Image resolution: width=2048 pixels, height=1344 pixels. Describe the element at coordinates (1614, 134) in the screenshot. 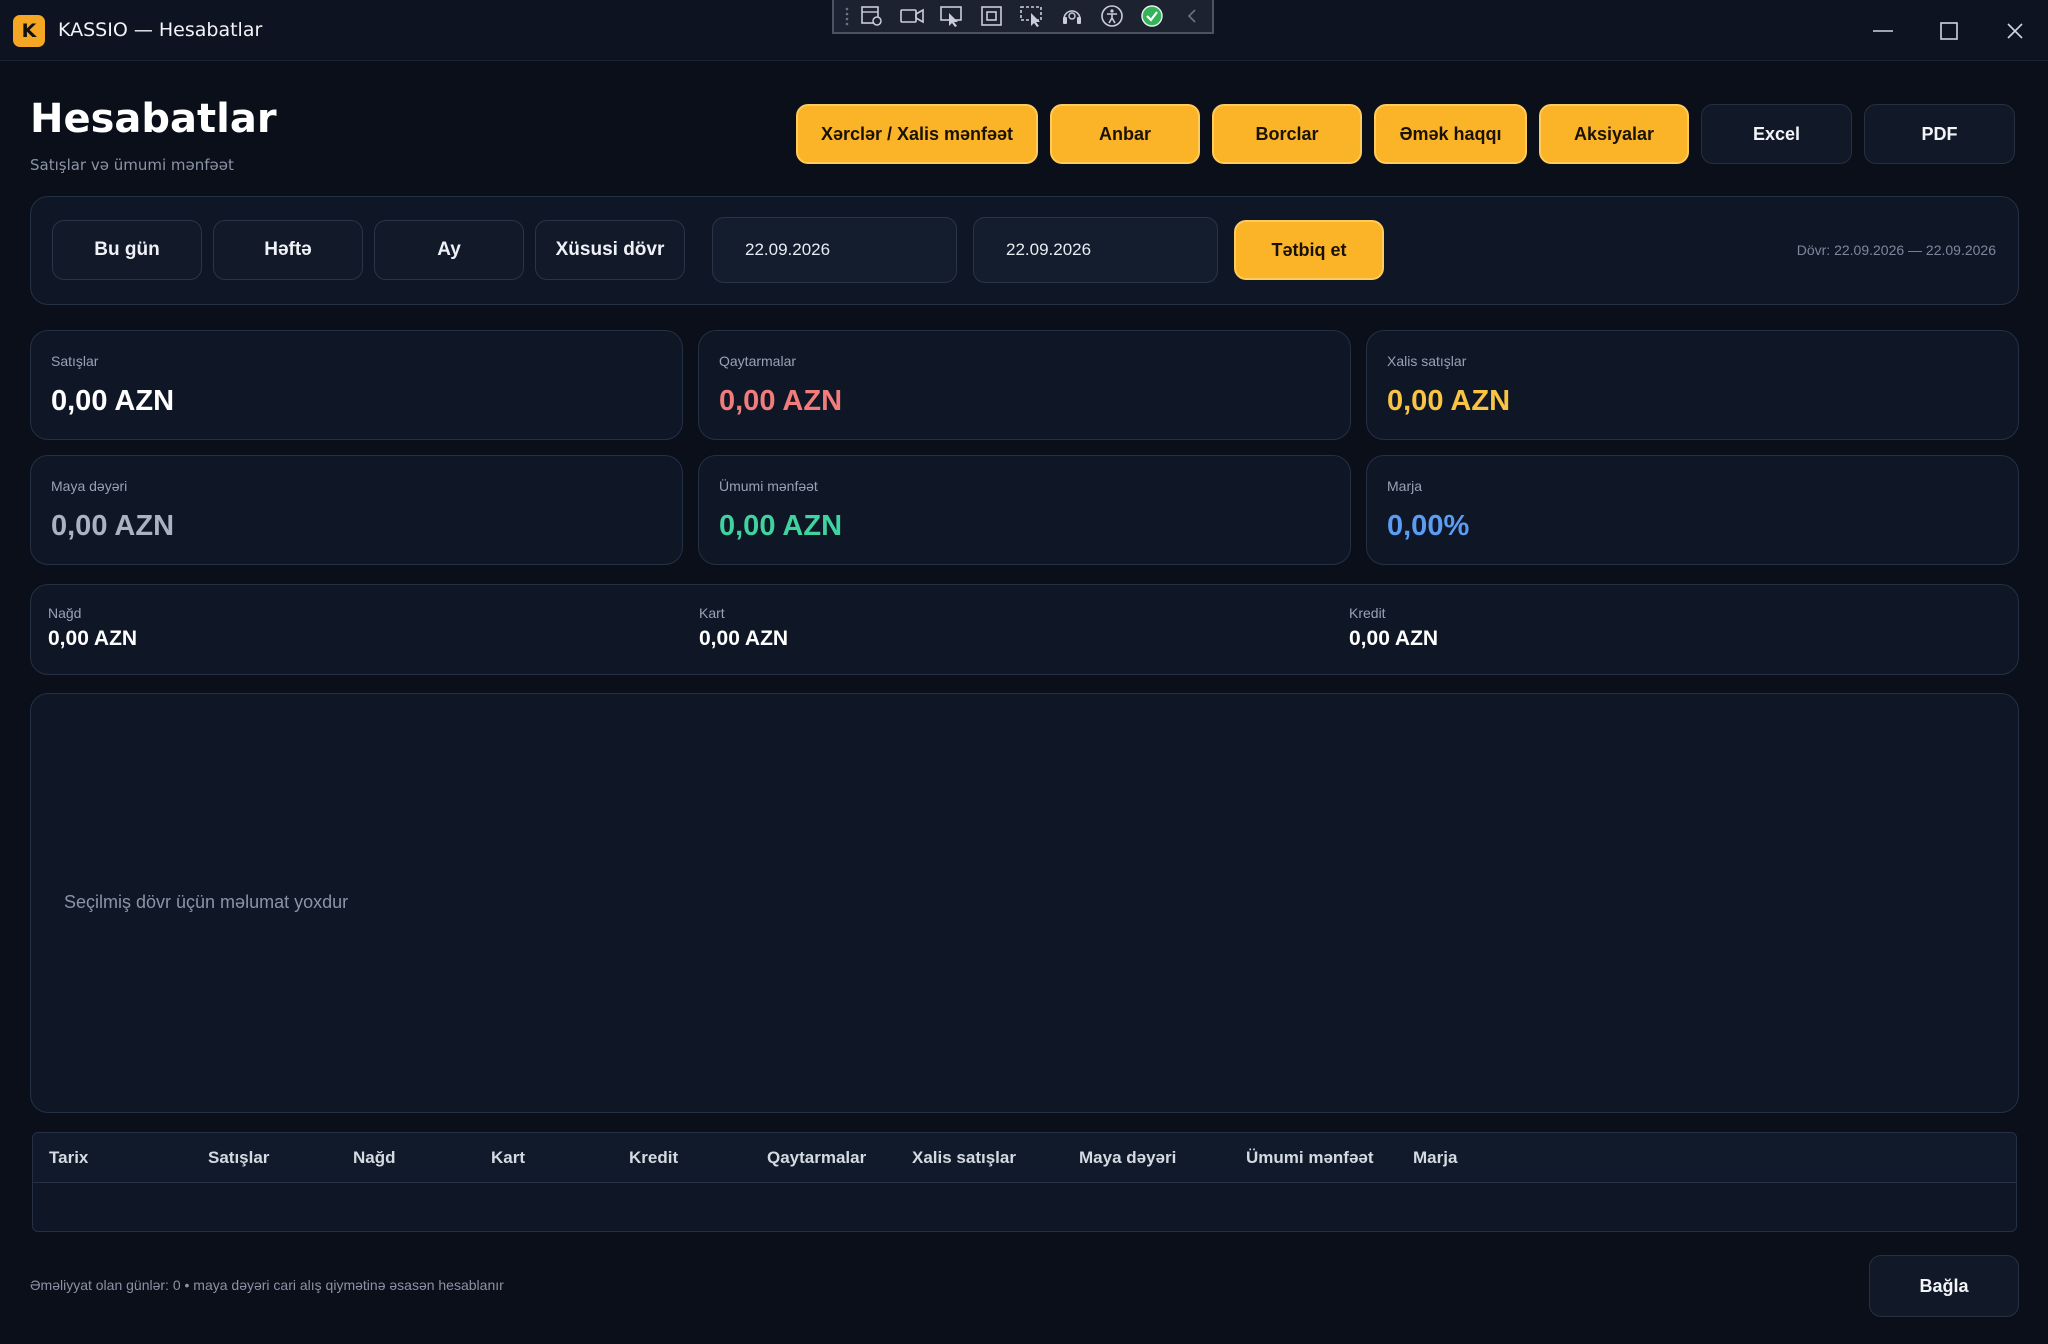

I see `promotions-button: Aksiyalar` at that location.